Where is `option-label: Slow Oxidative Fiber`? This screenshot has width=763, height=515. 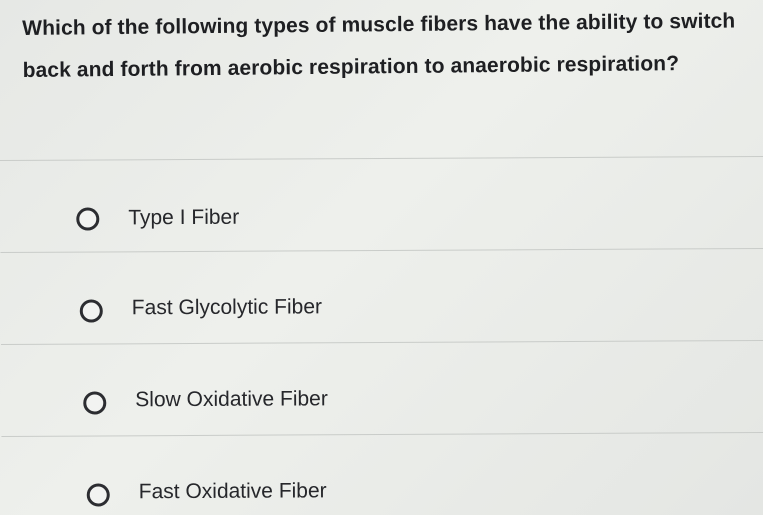 option-label: Slow Oxidative Fiber is located at coordinates (231, 399).